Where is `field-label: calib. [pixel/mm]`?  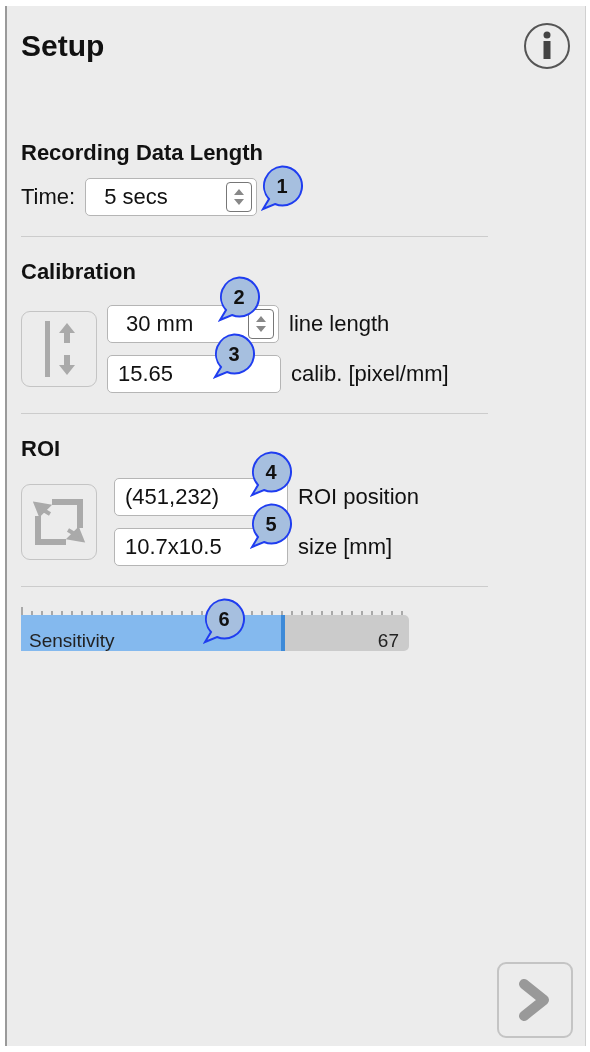
field-label: calib. [pixel/mm] is located at coordinates (370, 374).